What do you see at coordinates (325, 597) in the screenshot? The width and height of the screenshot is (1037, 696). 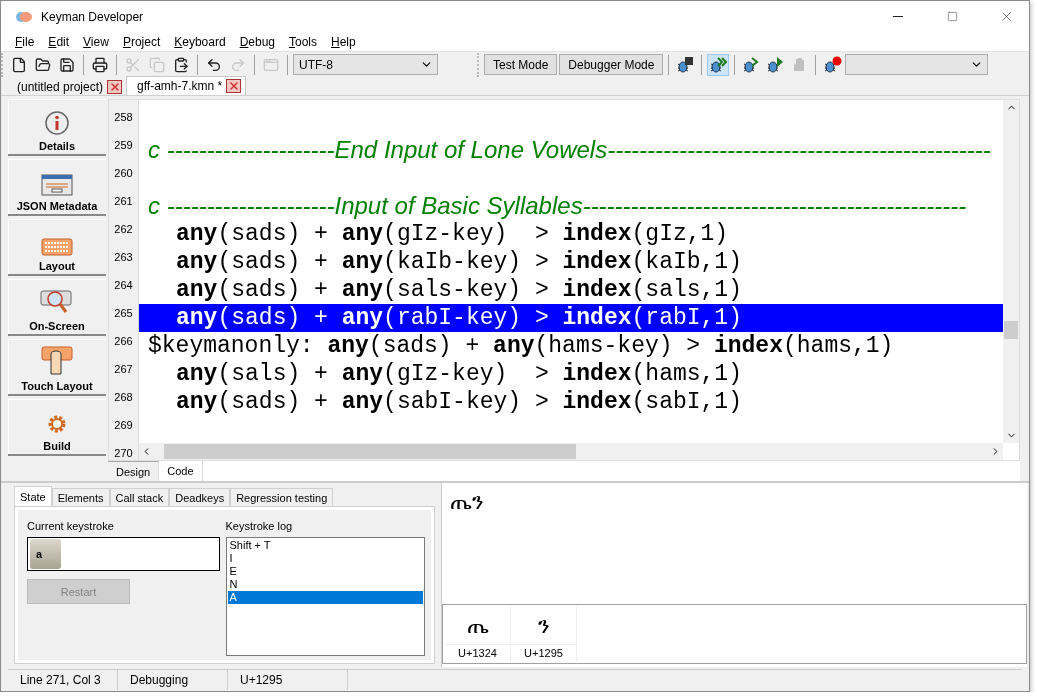 I see `log-item: A` at bounding box center [325, 597].